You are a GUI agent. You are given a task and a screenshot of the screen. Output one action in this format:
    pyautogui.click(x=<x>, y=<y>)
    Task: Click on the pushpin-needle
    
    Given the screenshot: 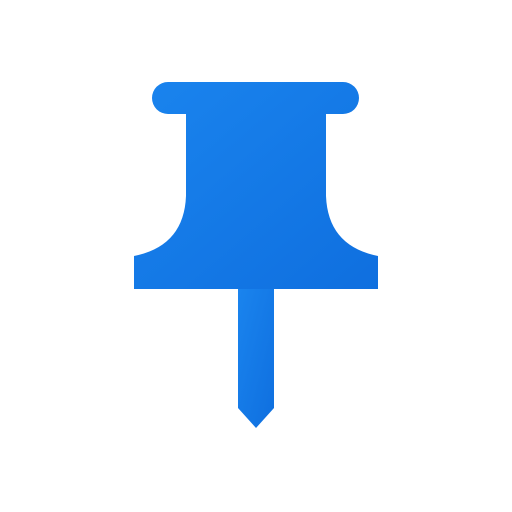 What is the action you would take?
    pyautogui.click(x=256, y=358)
    